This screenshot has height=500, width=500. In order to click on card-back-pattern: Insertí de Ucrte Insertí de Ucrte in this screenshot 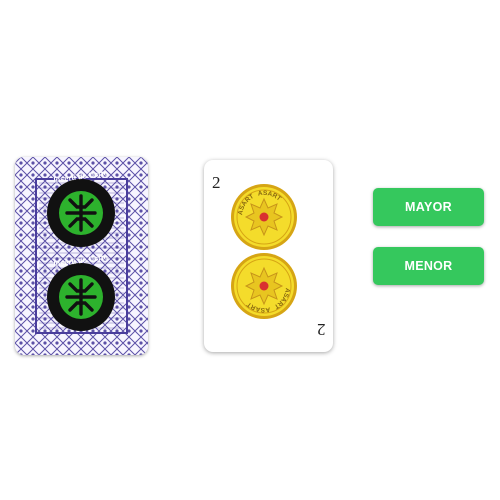, I will do `click(81, 256)`.